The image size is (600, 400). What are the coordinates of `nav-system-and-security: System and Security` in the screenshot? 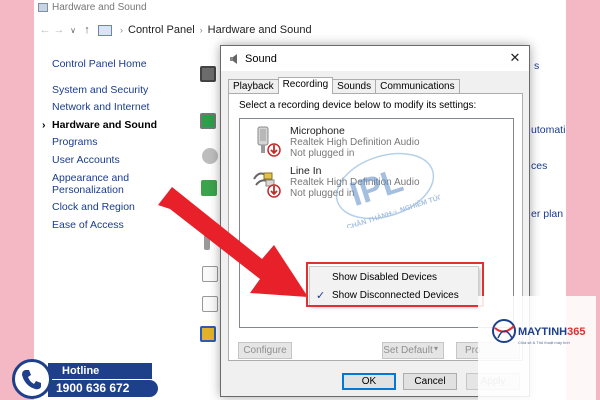 It's located at (127, 91).